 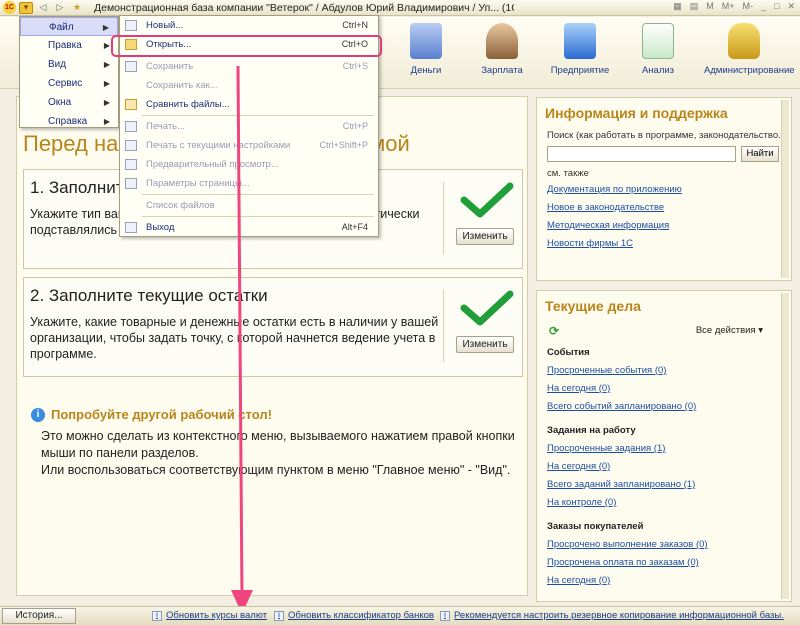 I want to click on section-salary: Зарплата, so click(x=502, y=49).